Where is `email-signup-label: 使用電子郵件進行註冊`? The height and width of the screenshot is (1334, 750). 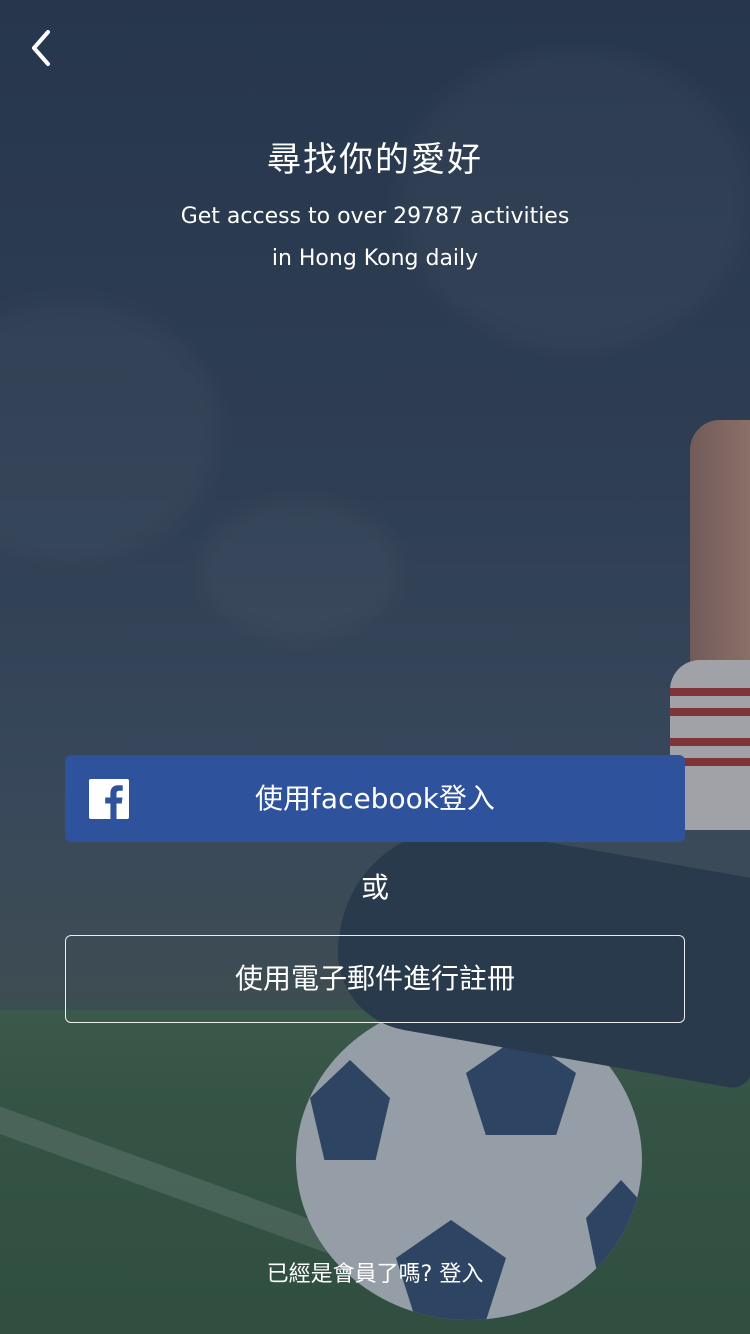
email-signup-label: 使用電子郵件進行註冊 is located at coordinates (374, 978).